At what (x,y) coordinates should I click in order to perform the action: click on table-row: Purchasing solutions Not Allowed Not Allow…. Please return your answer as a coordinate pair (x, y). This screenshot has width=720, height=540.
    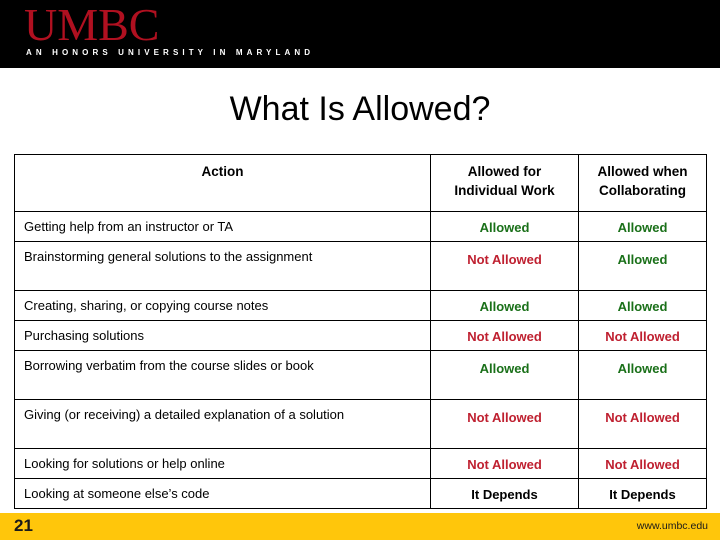
    Looking at the image, I should click on (360, 335).